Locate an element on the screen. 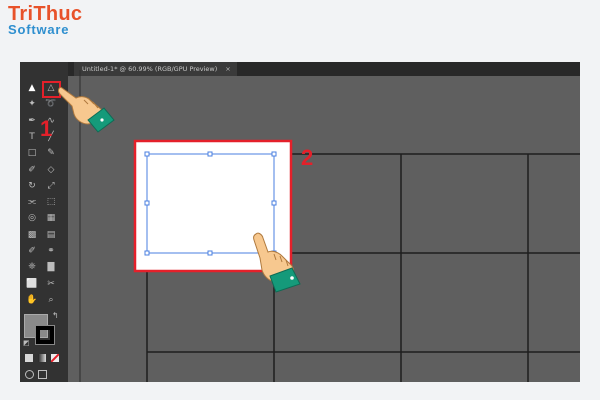 Image resolution: width=600 pixels, height=400 pixels. mesh-tool-icon: ▩ is located at coordinates (32, 235).